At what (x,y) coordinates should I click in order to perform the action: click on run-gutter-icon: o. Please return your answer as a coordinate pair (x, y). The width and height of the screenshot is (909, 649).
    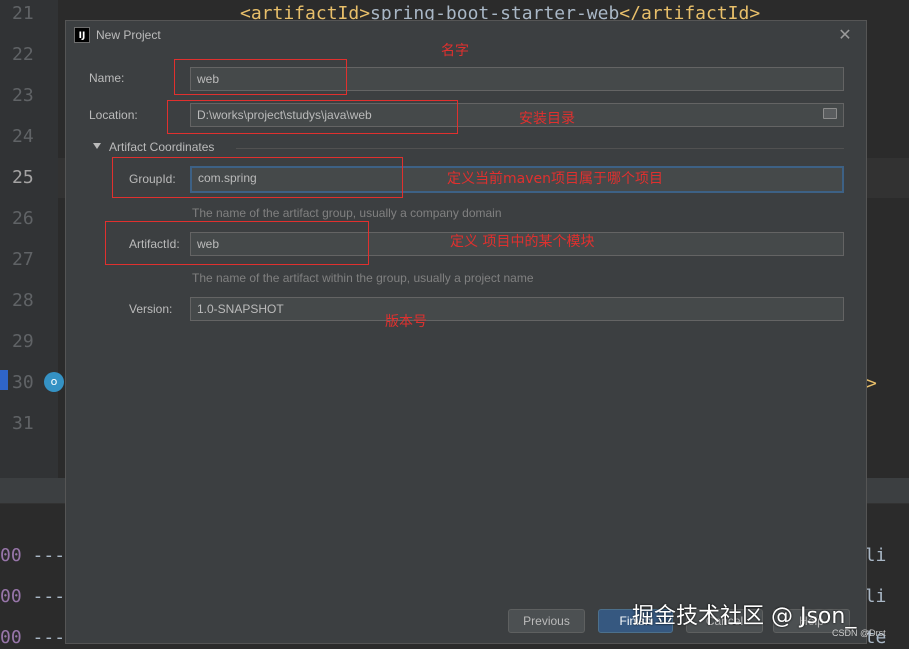
    Looking at the image, I should click on (54, 382).